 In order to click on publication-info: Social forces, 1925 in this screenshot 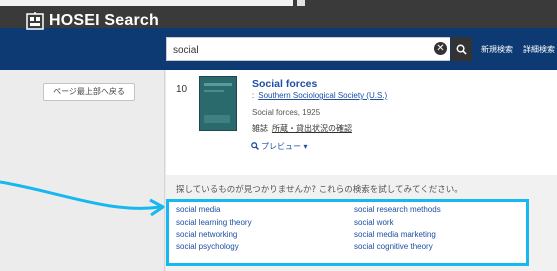, I will do `click(286, 112)`.